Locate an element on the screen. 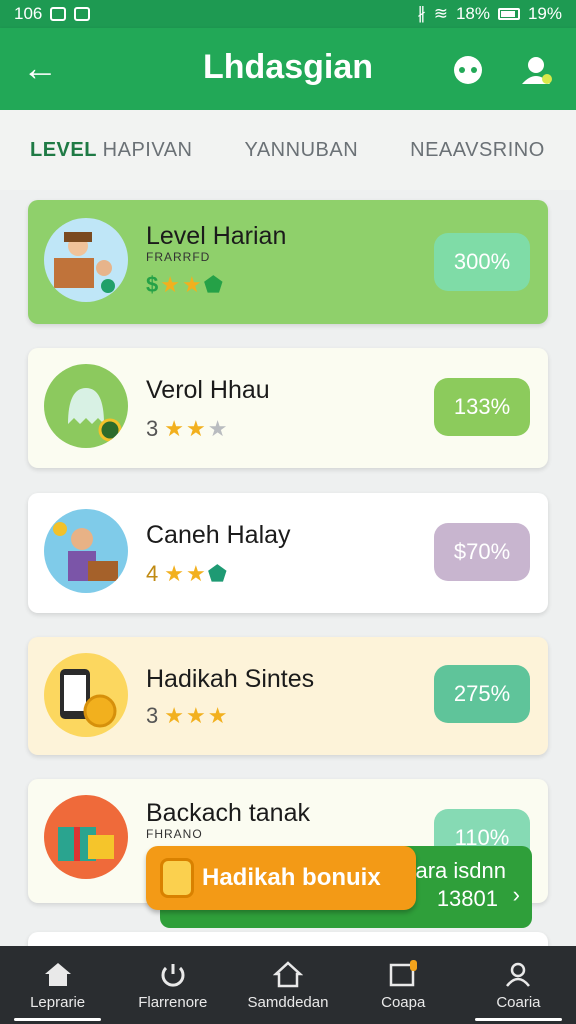 This screenshot has height=1024, width=576. tab-yannuban: YANNUBAN is located at coordinates (301, 150).